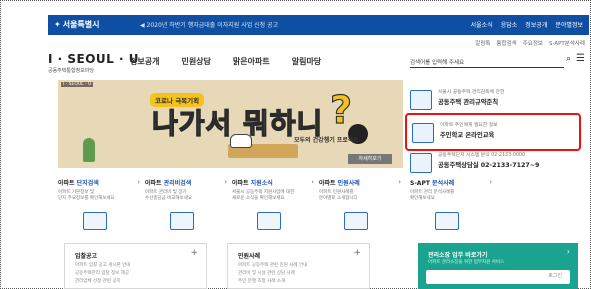 The width and height of the screenshot is (591, 289). I want to click on menu-icon: ☰, so click(582, 59).